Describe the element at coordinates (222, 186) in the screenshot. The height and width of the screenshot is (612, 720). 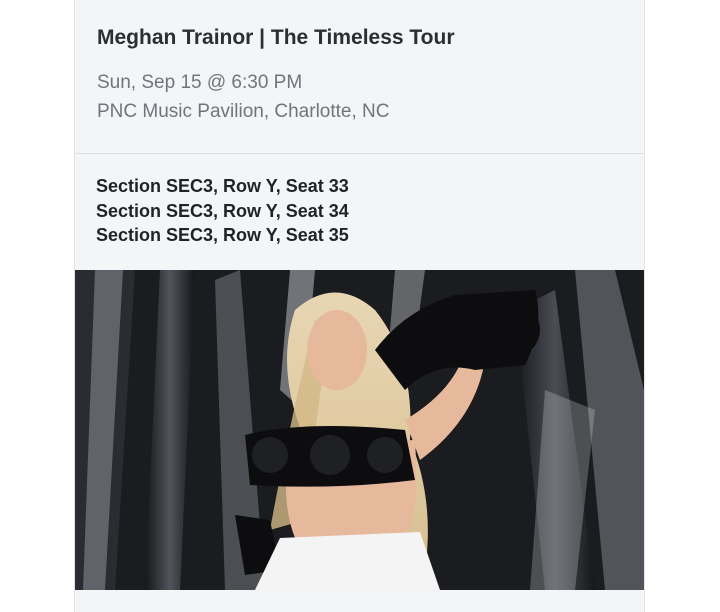
I see `seat-item: Section SEC3, Row Y, Seat 33` at that location.